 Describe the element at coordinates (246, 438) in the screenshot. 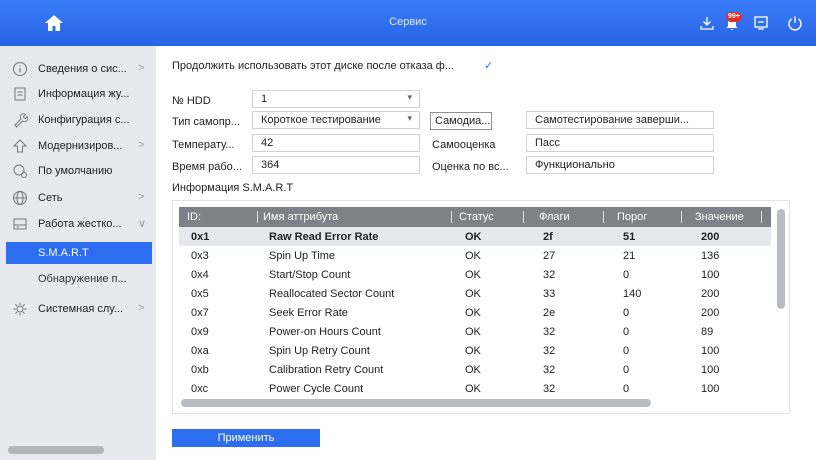

I see `apply-button: Применить` at that location.